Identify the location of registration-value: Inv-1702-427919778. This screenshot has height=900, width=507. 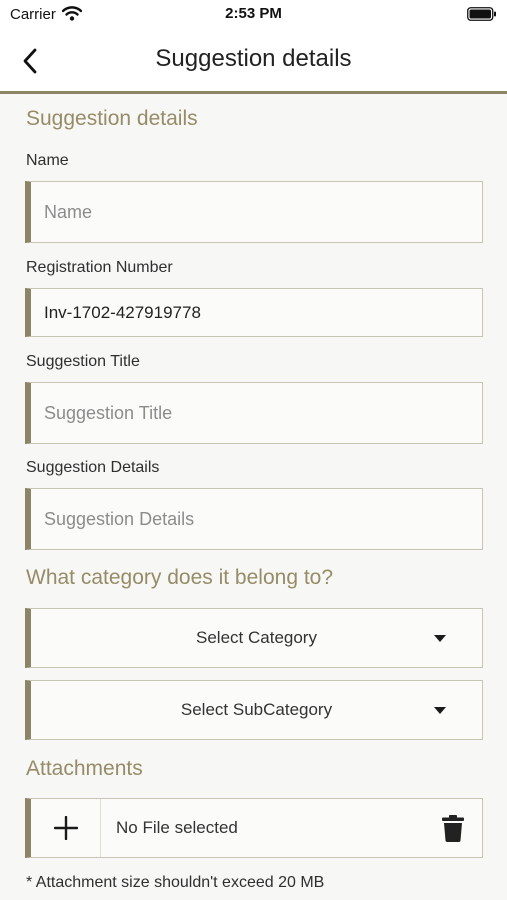
(122, 312).